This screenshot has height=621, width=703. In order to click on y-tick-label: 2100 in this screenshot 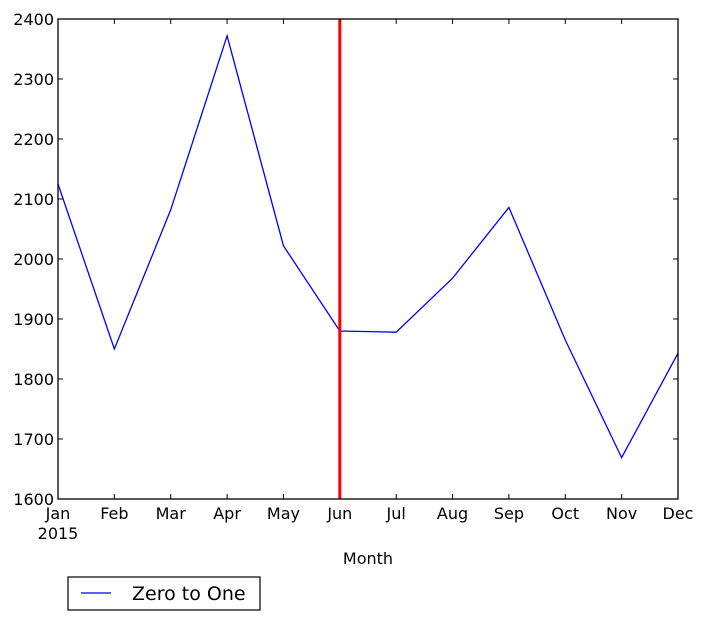, I will do `click(33, 199)`.